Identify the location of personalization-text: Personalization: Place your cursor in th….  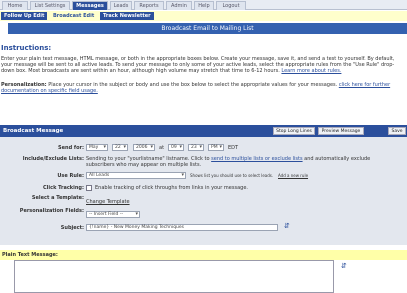
(203, 88).